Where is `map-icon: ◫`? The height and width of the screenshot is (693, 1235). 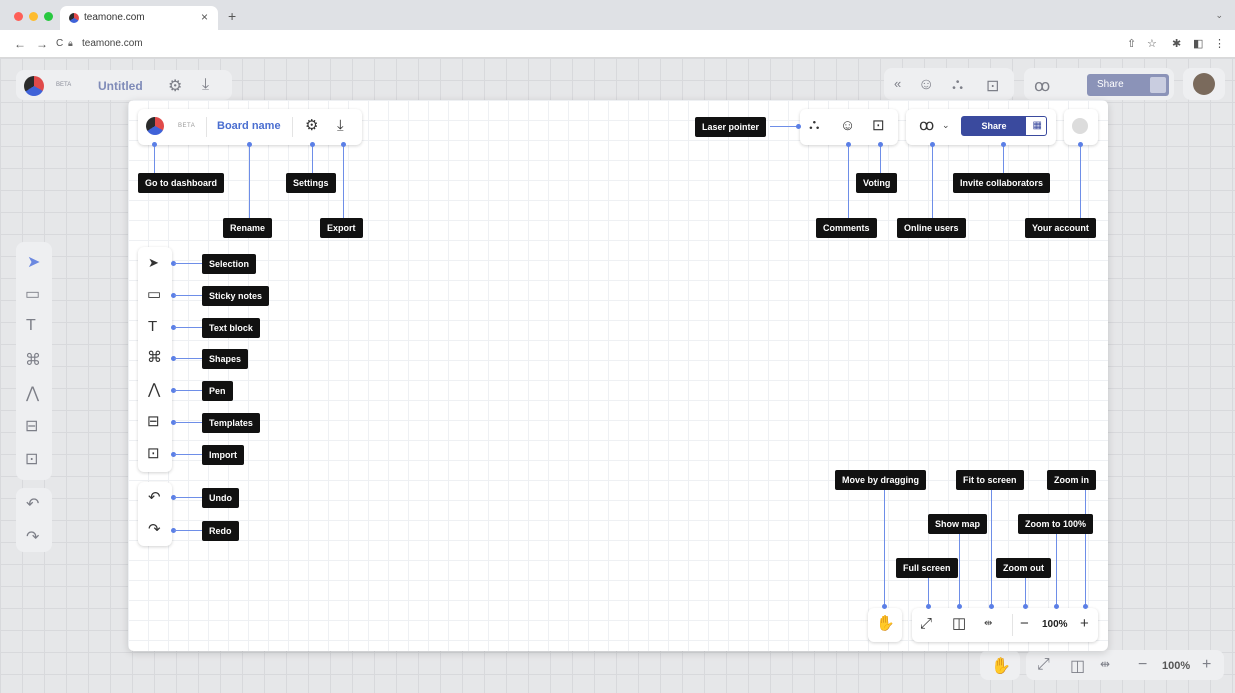
map-icon: ◫ is located at coordinates (959, 623).